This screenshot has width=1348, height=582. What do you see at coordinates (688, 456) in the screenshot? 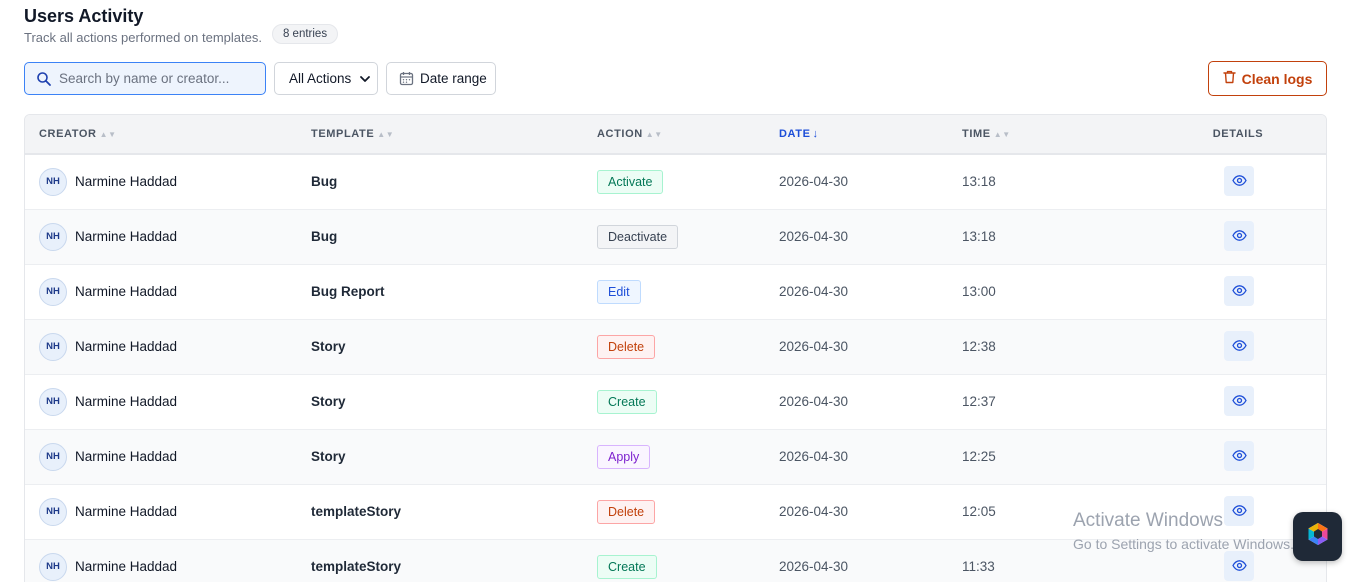
I see `cell-action: Apply` at bounding box center [688, 456].